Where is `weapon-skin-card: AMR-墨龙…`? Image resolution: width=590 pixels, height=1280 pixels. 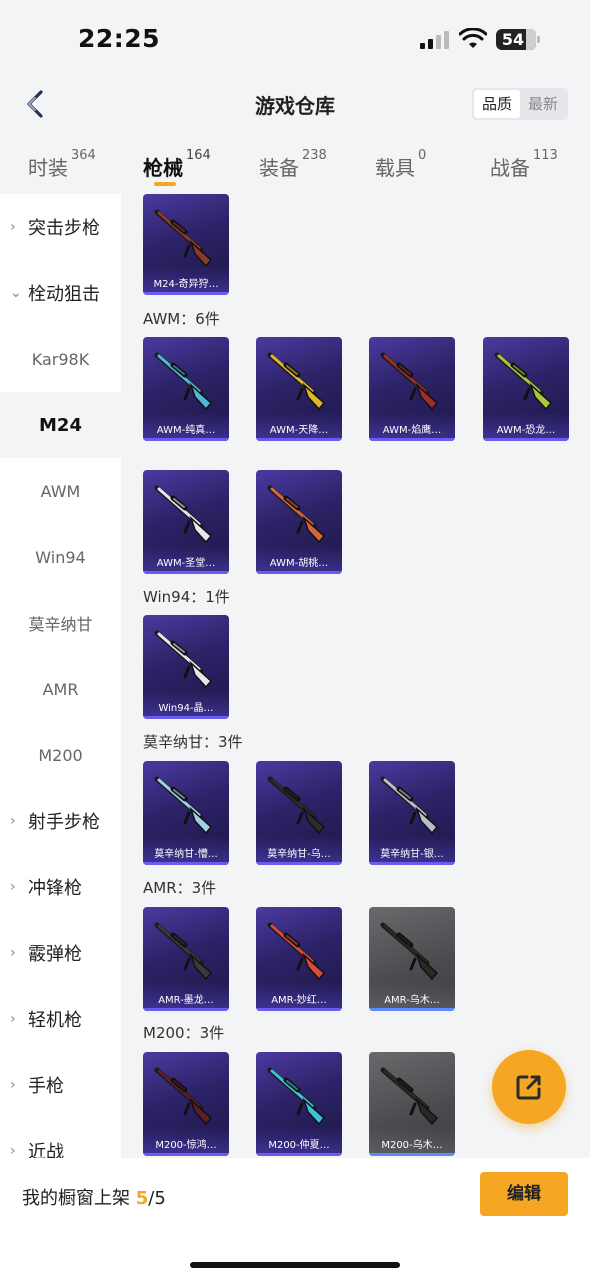
weapon-skin-card: AMR-墨龙… is located at coordinates (186, 959).